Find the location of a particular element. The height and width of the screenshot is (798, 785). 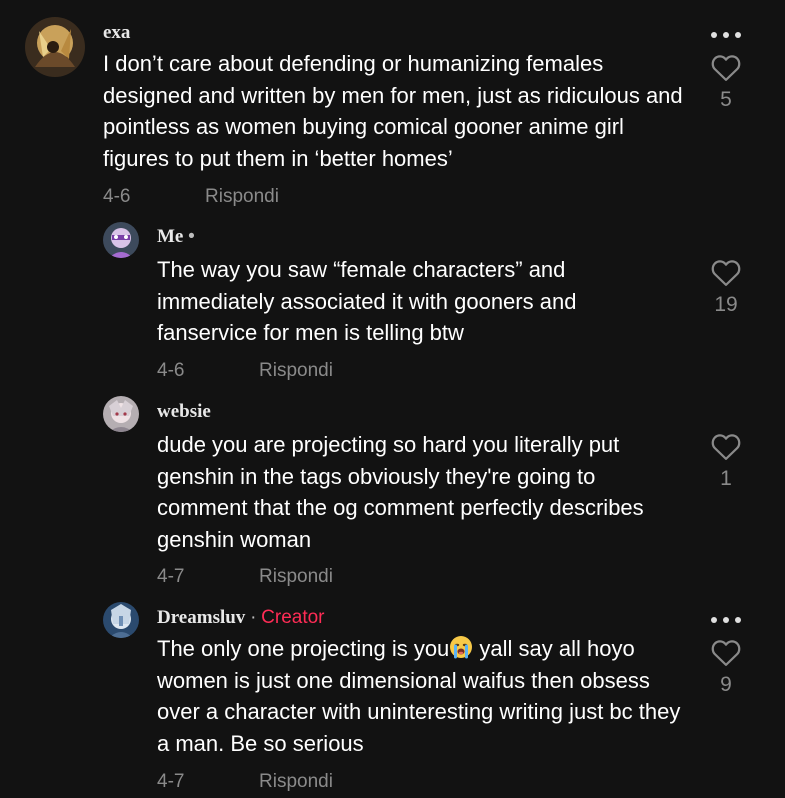

creator-badge: Creator is located at coordinates (293, 617).